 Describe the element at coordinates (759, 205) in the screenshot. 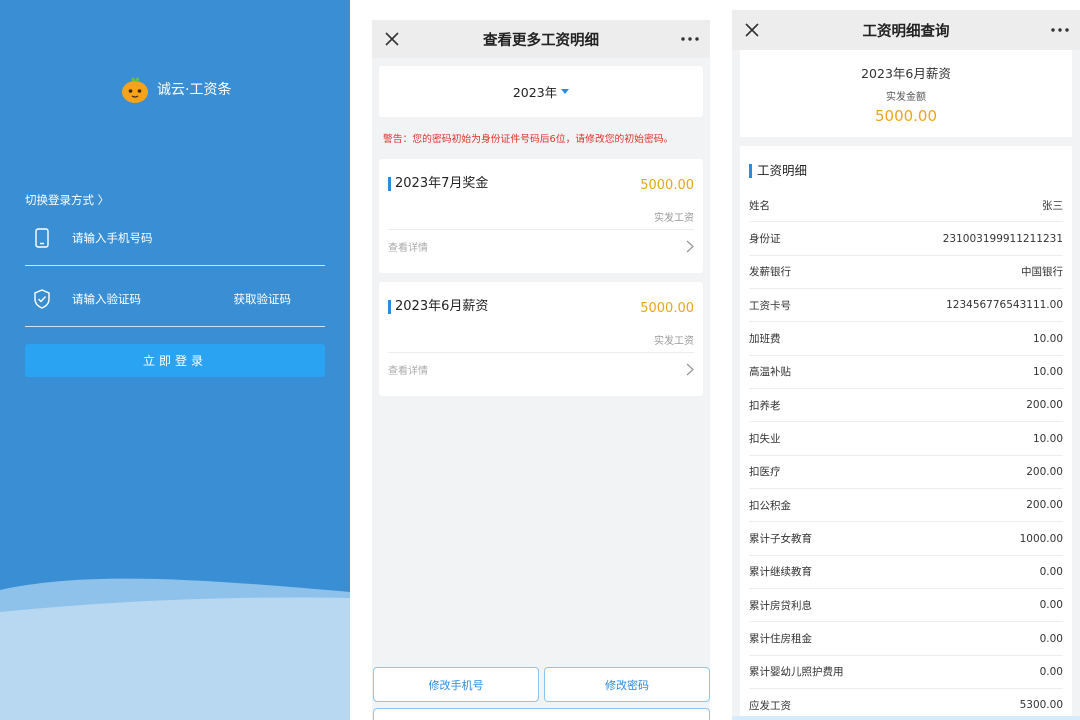

I see `row-label: 姓名` at that location.